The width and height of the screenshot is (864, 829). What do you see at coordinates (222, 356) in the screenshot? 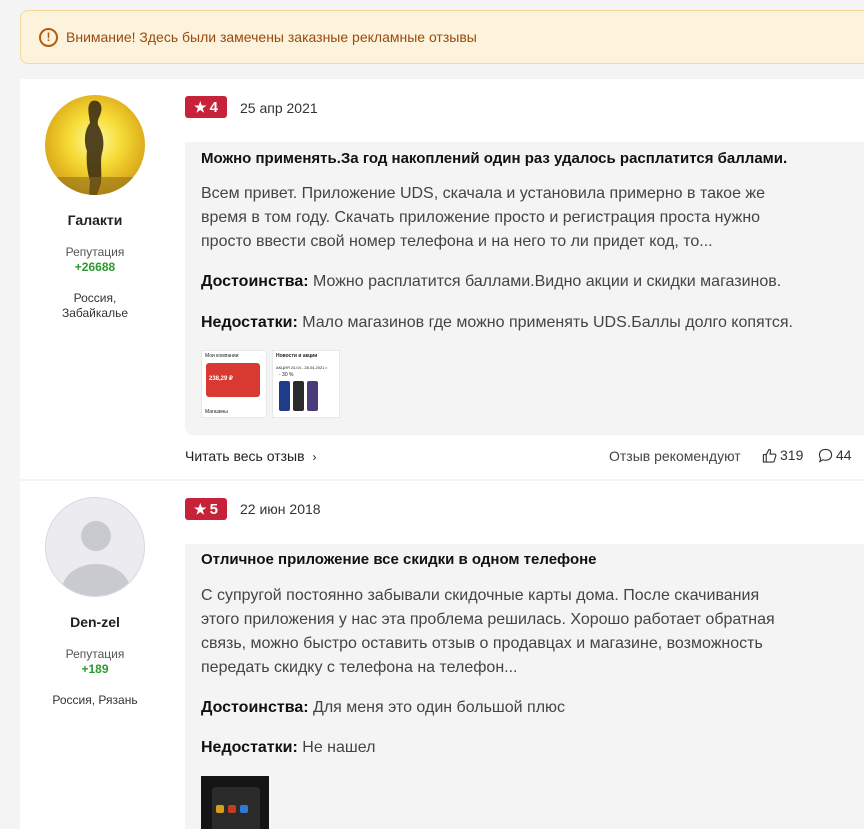
I see `thumb-title: Мои компании` at bounding box center [222, 356].